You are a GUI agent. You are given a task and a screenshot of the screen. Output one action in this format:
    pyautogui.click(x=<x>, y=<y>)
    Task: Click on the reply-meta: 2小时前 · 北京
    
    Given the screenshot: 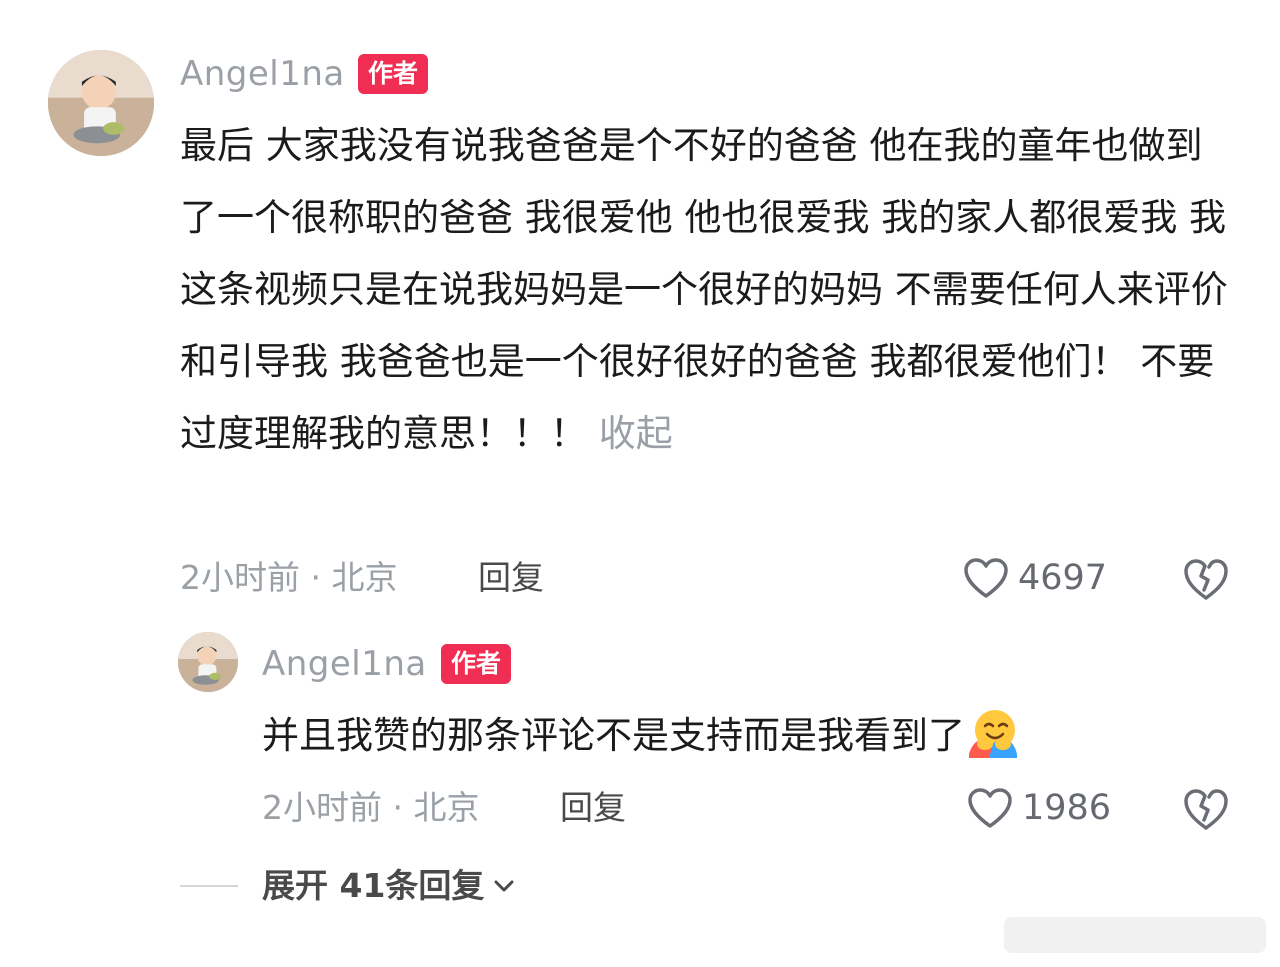 What is the action you would take?
    pyautogui.click(x=371, y=807)
    